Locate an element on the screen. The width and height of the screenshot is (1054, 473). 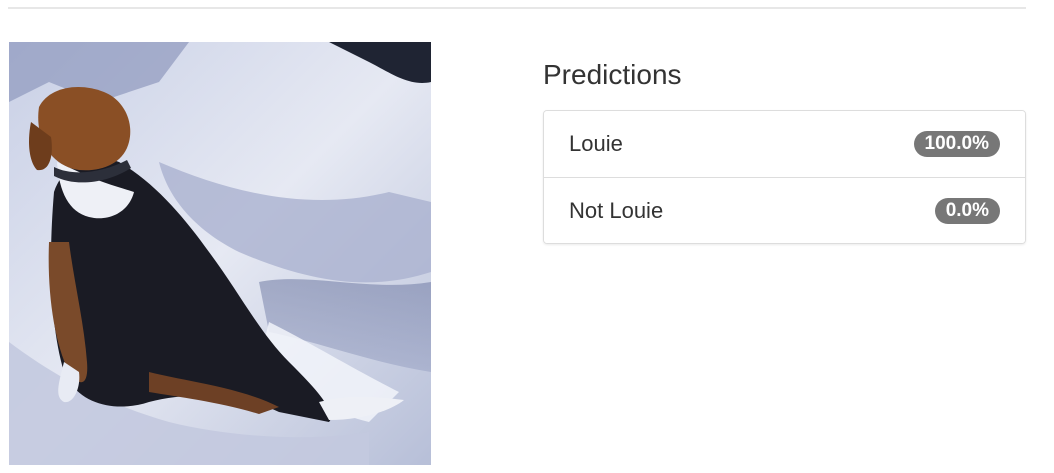
predictions-heading: Predictions is located at coordinates (612, 74).